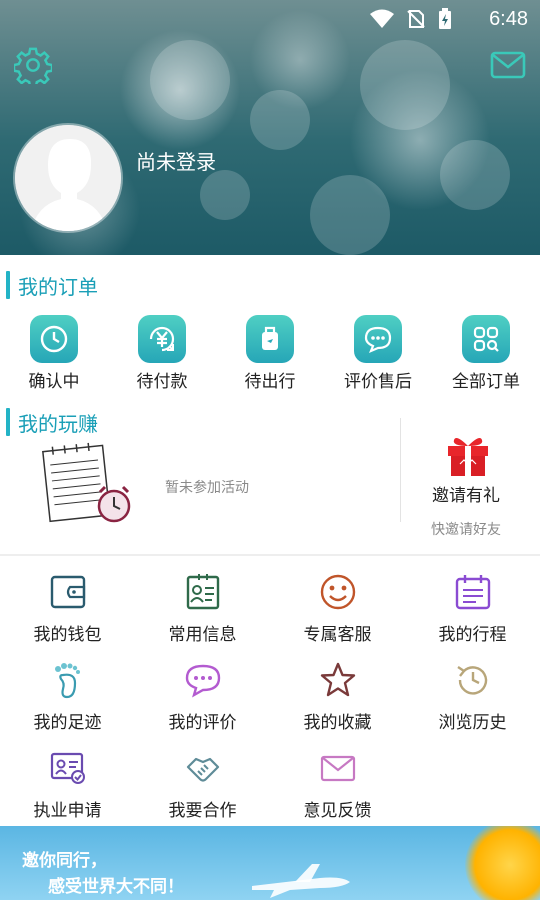 The height and width of the screenshot is (900, 540). What do you see at coordinates (162, 382) in the screenshot?
I see `order-label: 待付款` at bounding box center [162, 382].